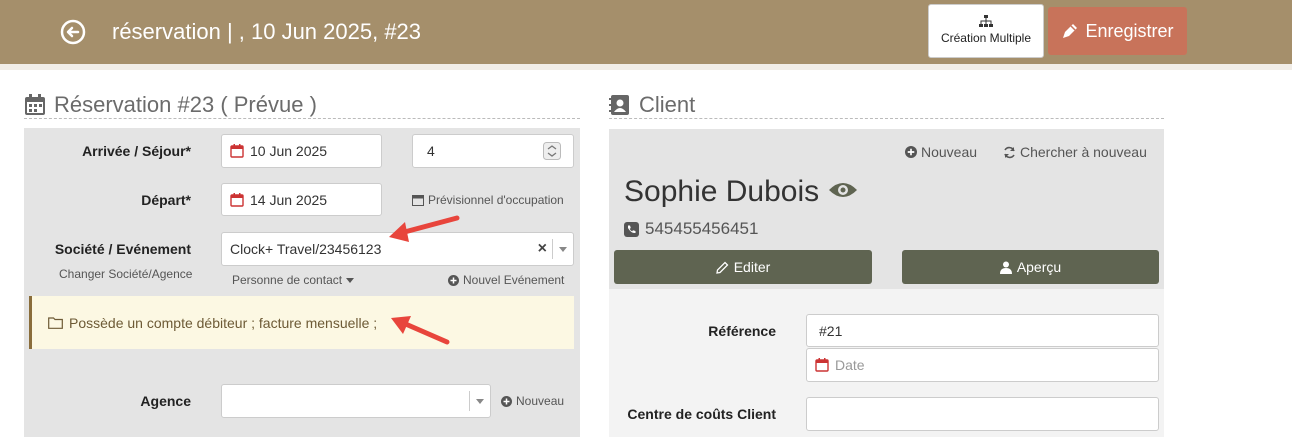 Image resolution: width=1292 pixels, height=437 pixels. I want to click on eye-icon, so click(843, 190).